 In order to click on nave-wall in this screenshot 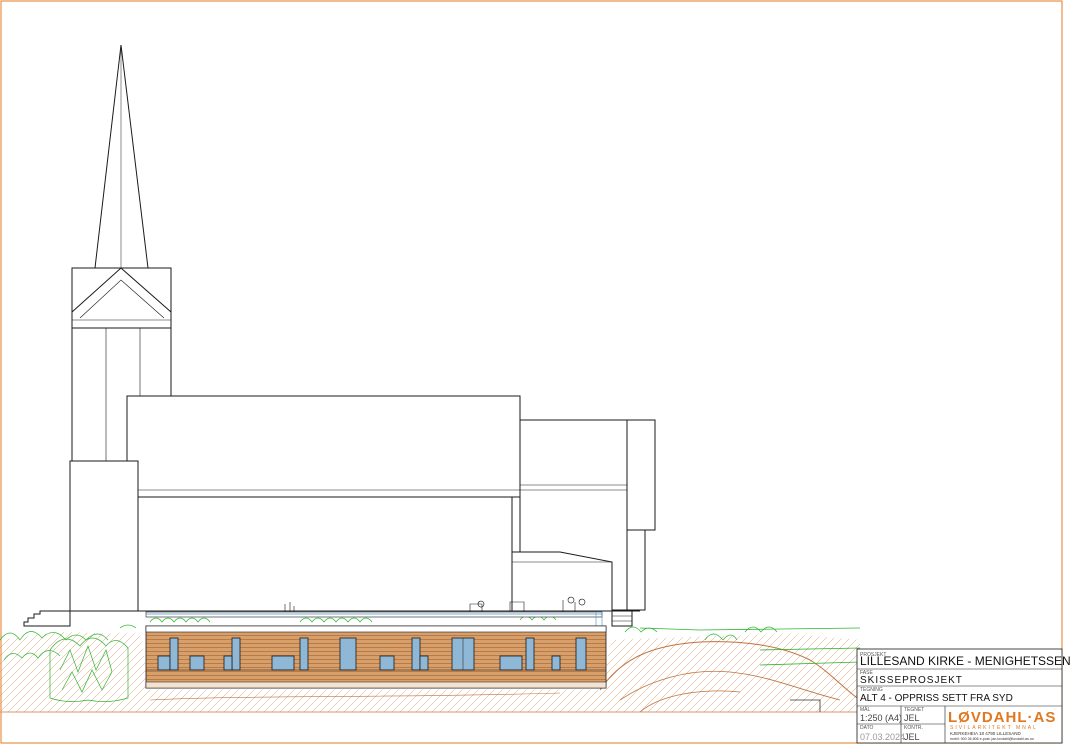, I will do `click(325, 554)`.